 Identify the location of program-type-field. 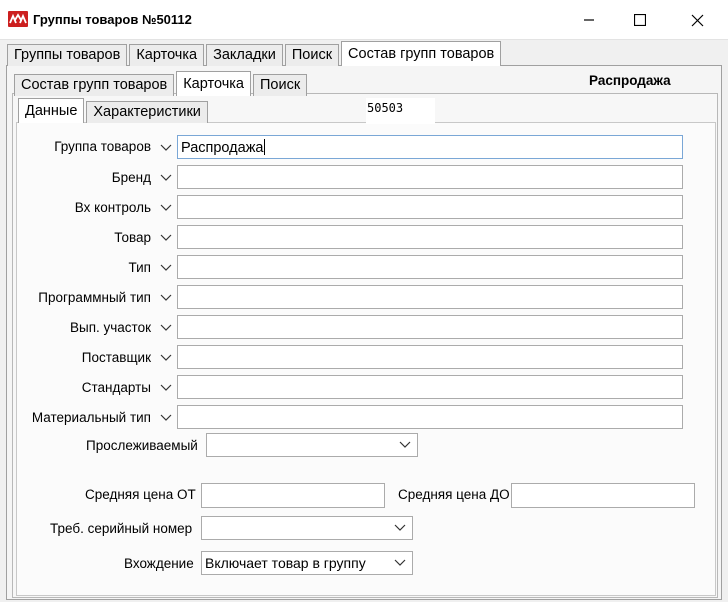
(430, 297).